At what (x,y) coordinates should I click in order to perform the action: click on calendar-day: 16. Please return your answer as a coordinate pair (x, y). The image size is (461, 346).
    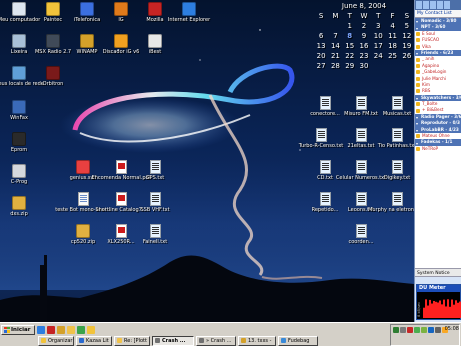
    Looking at the image, I should click on (364, 46).